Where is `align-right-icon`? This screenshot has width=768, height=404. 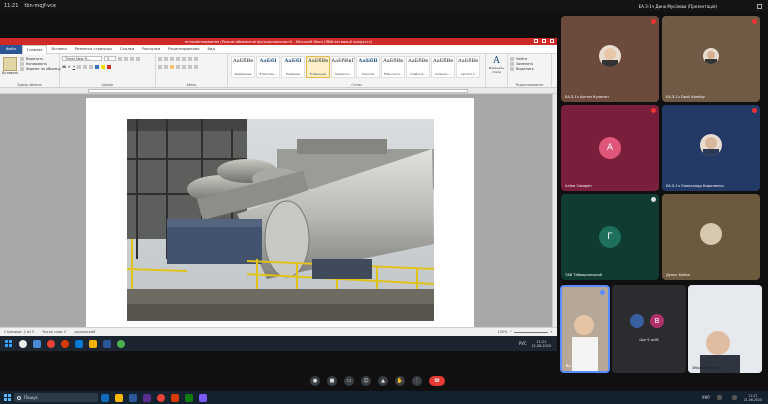 align-right-icon is located at coordinates (172, 66).